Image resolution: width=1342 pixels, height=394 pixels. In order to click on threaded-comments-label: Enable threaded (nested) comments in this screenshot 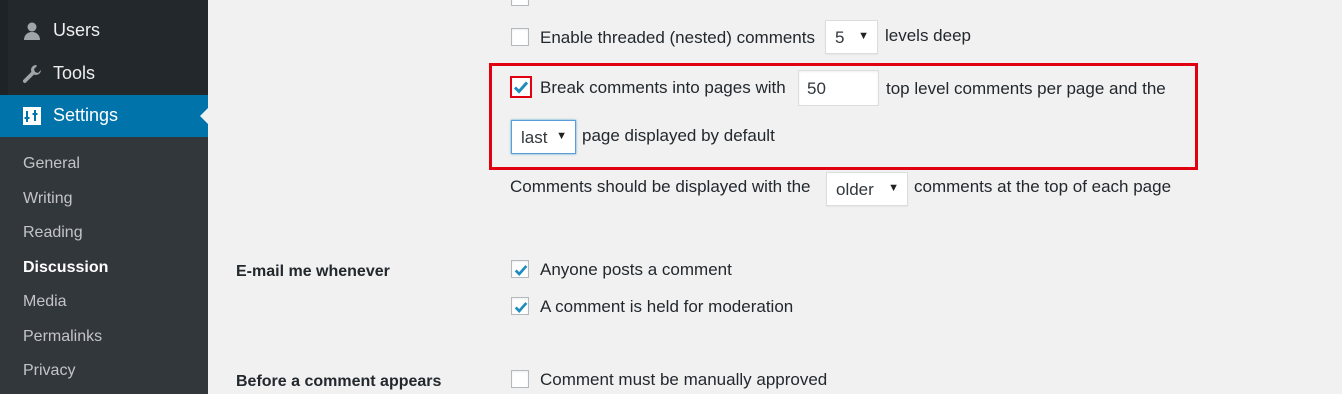, I will do `click(677, 37)`.